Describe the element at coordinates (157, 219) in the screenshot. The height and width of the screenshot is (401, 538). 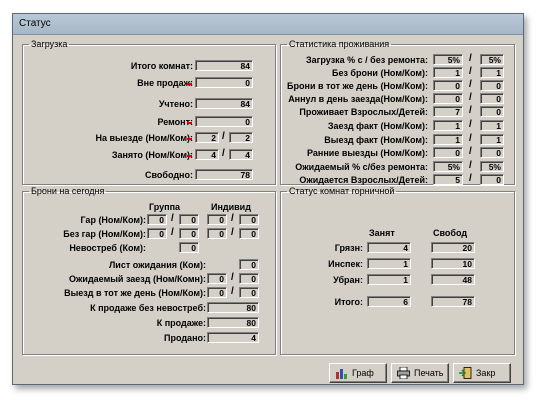
I see `guar-group-rooms: 0` at that location.